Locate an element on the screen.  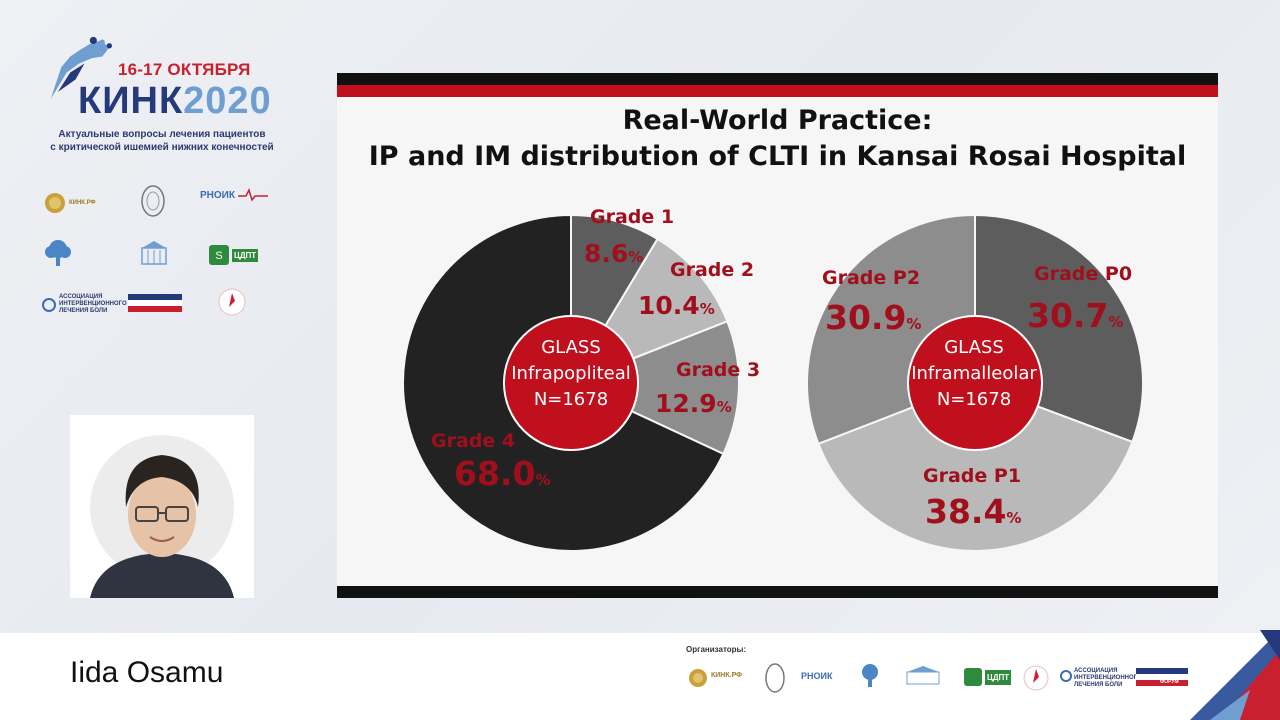
kink-coin-icon is located at coordinates (55, 203).